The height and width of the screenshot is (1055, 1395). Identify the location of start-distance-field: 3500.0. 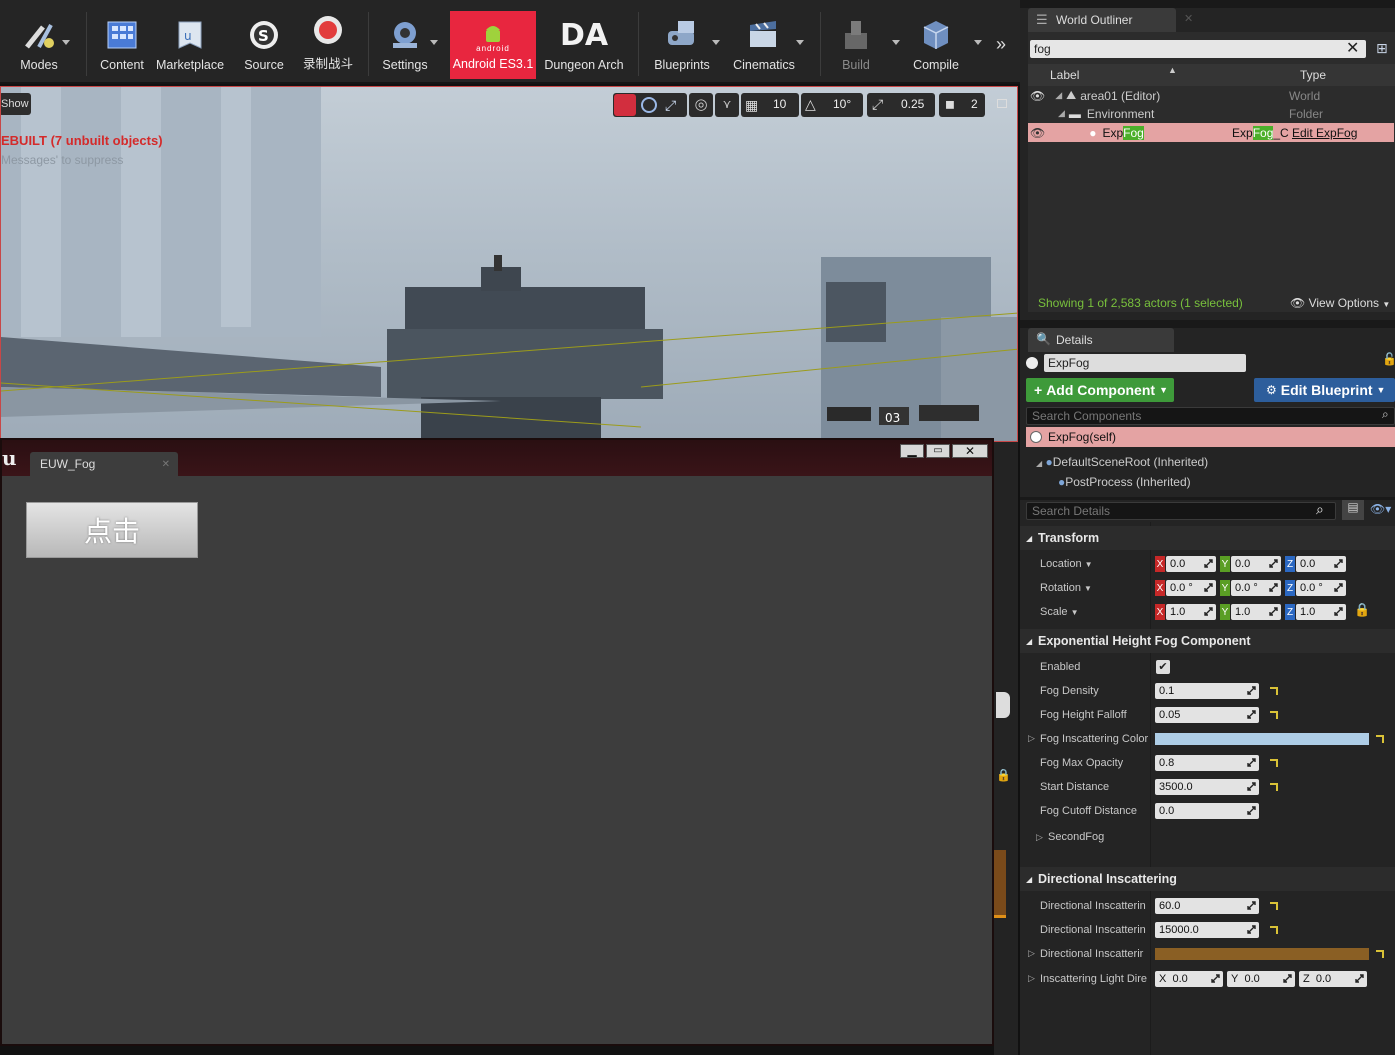
(1207, 787).